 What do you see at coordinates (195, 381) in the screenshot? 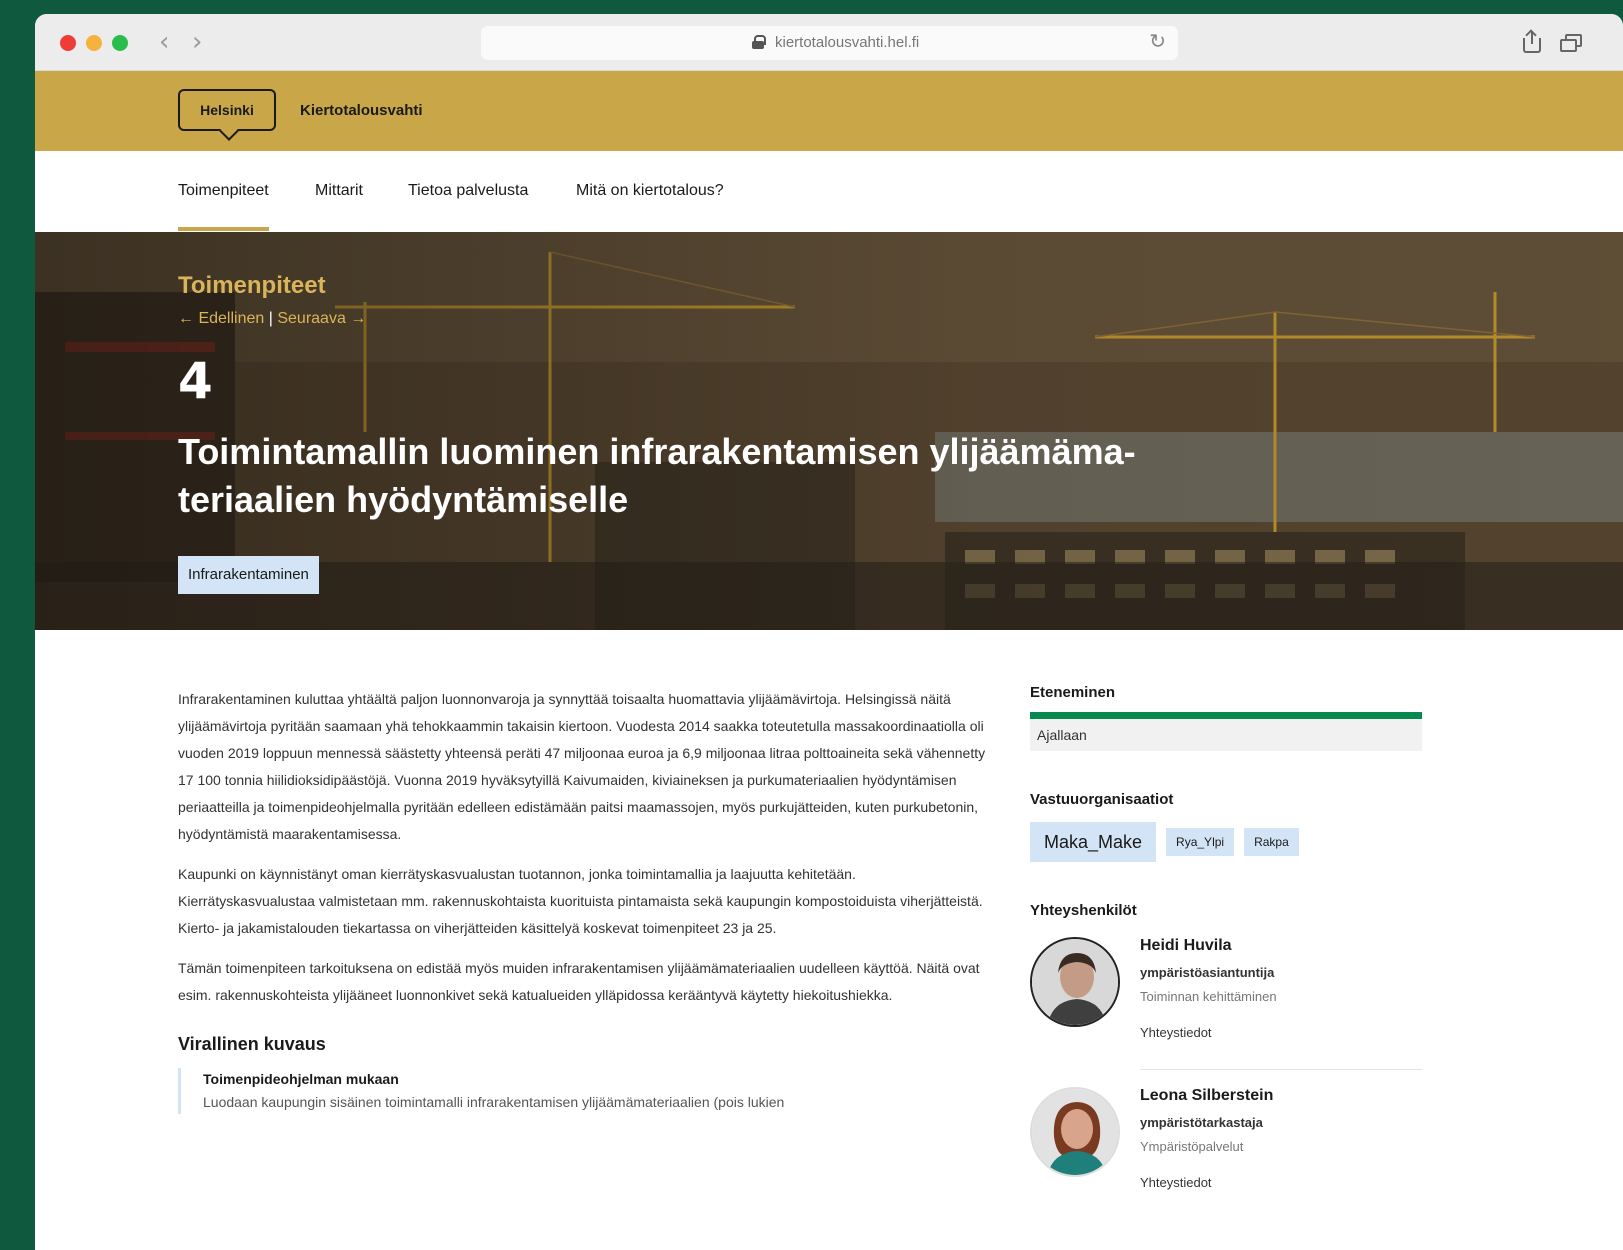
I see `action-number: 4` at bounding box center [195, 381].